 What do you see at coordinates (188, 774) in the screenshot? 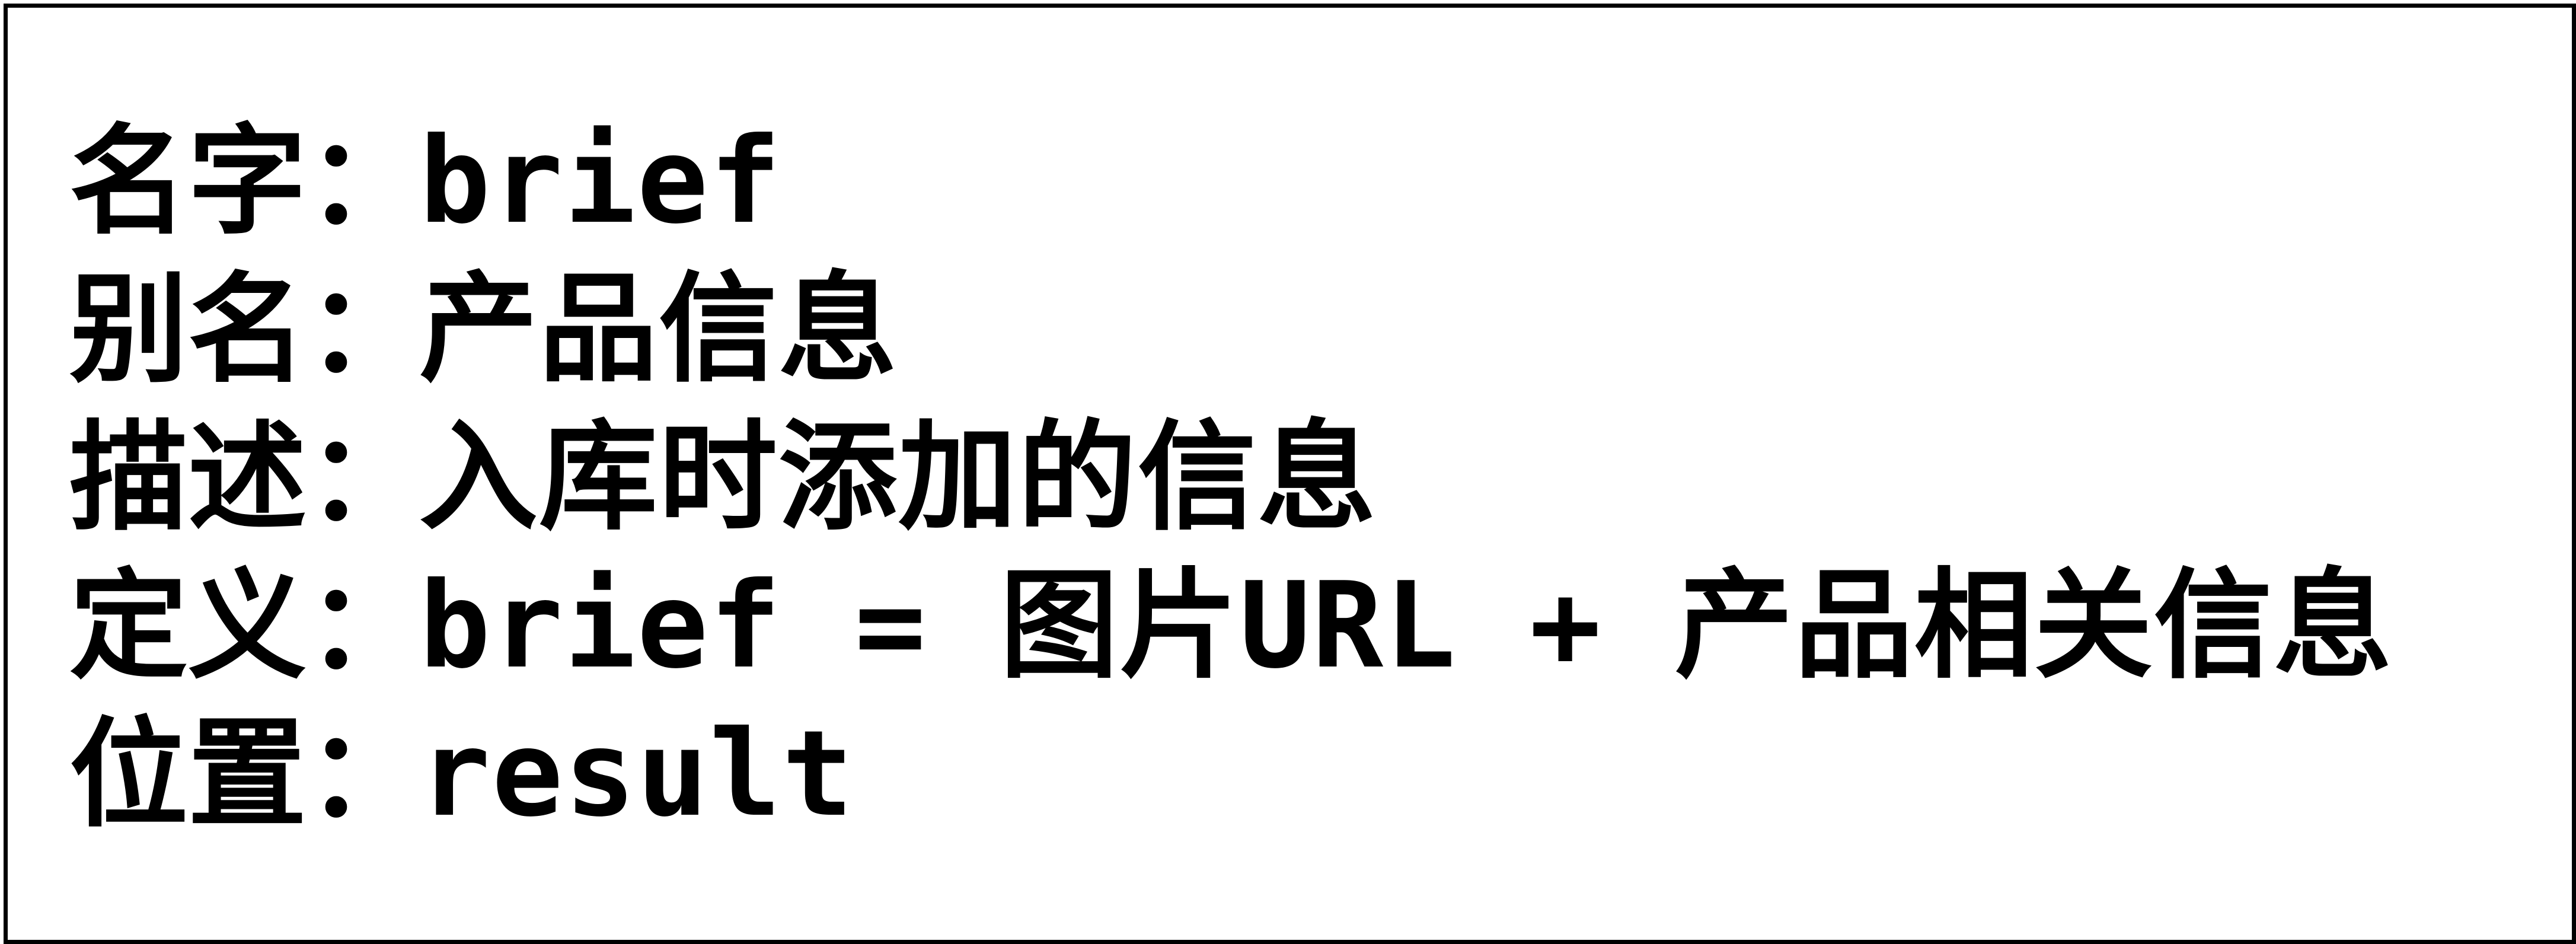
I see `entry-label: 位置` at bounding box center [188, 774].